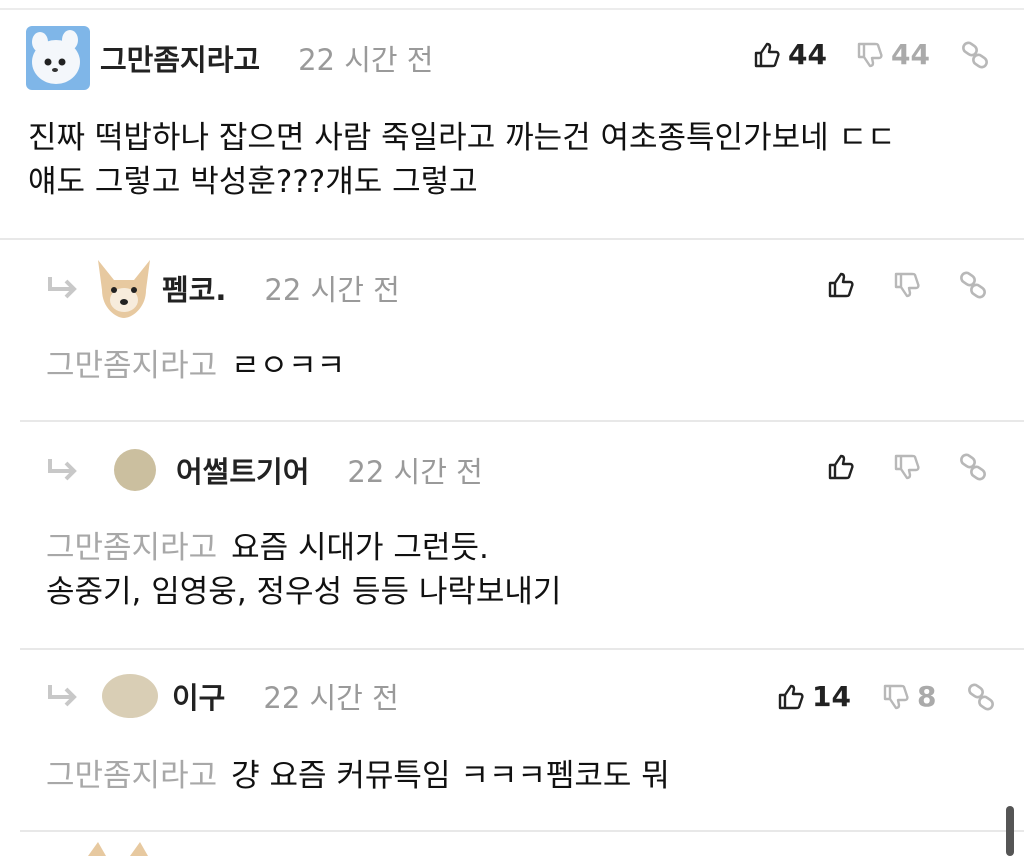 This screenshot has width=1024, height=860. Describe the element at coordinates (831, 696) in the screenshot. I see `like-count: 14` at that location.